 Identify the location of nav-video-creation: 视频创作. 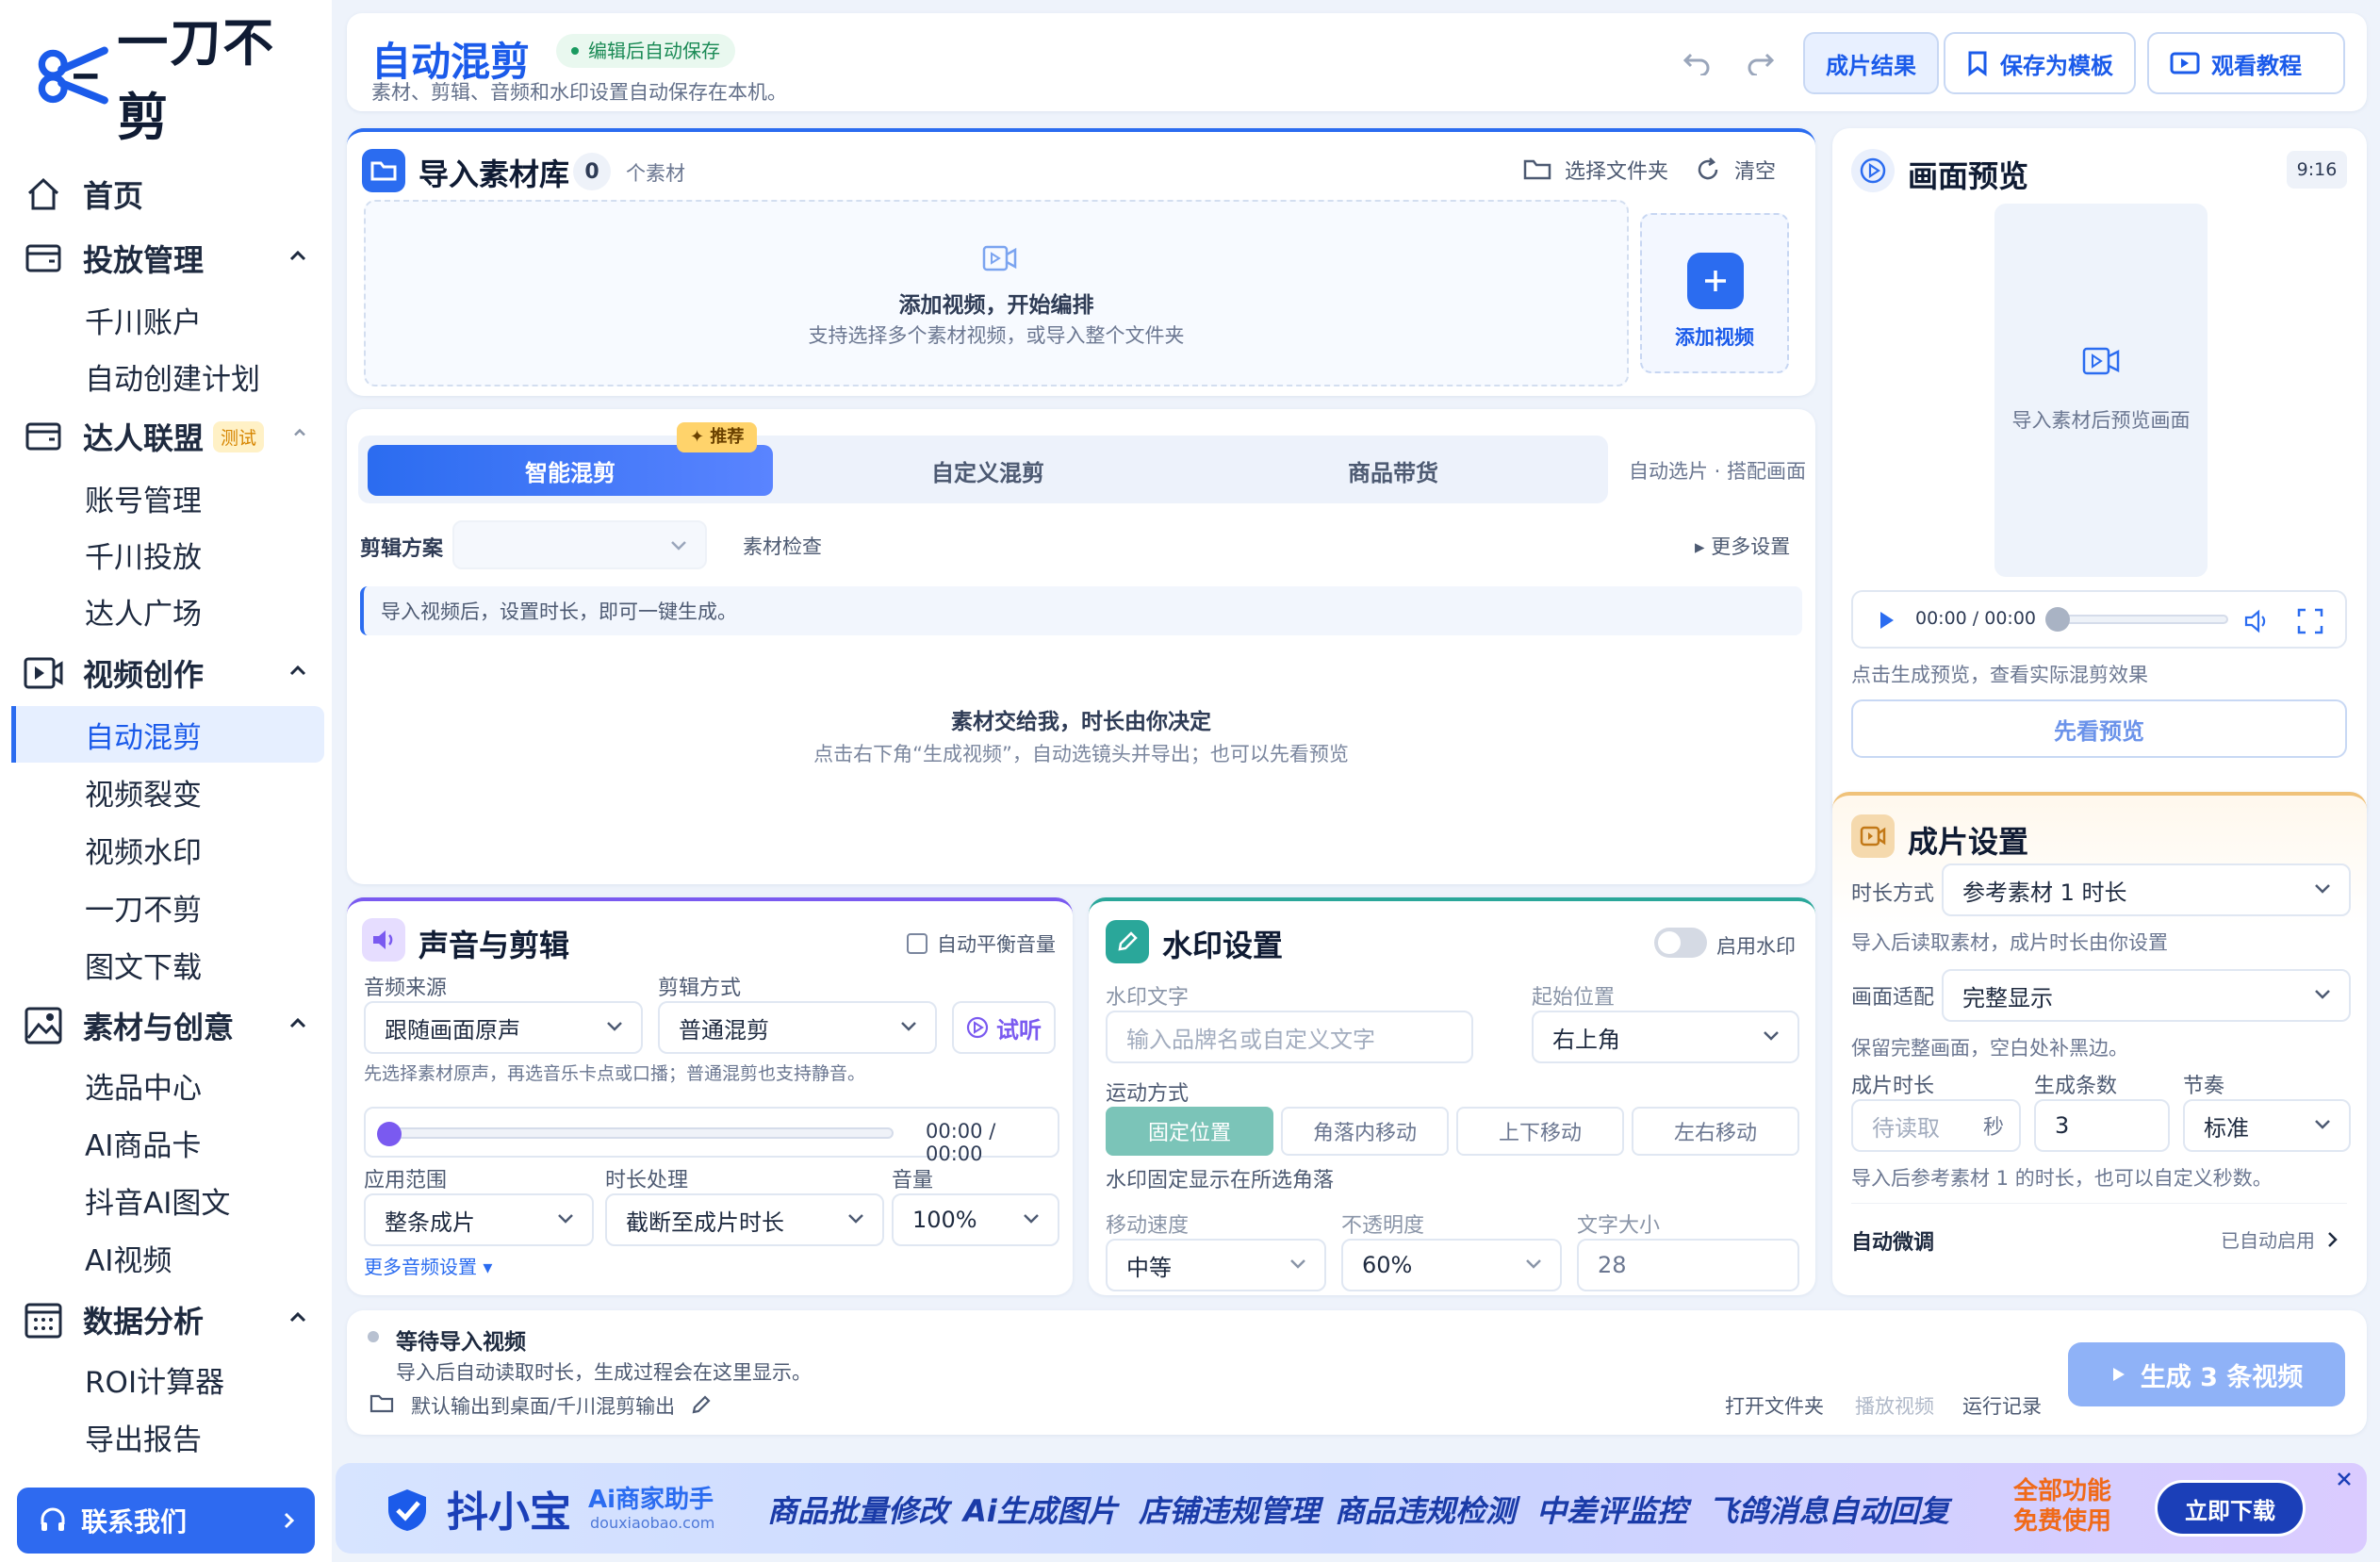
(172, 673).